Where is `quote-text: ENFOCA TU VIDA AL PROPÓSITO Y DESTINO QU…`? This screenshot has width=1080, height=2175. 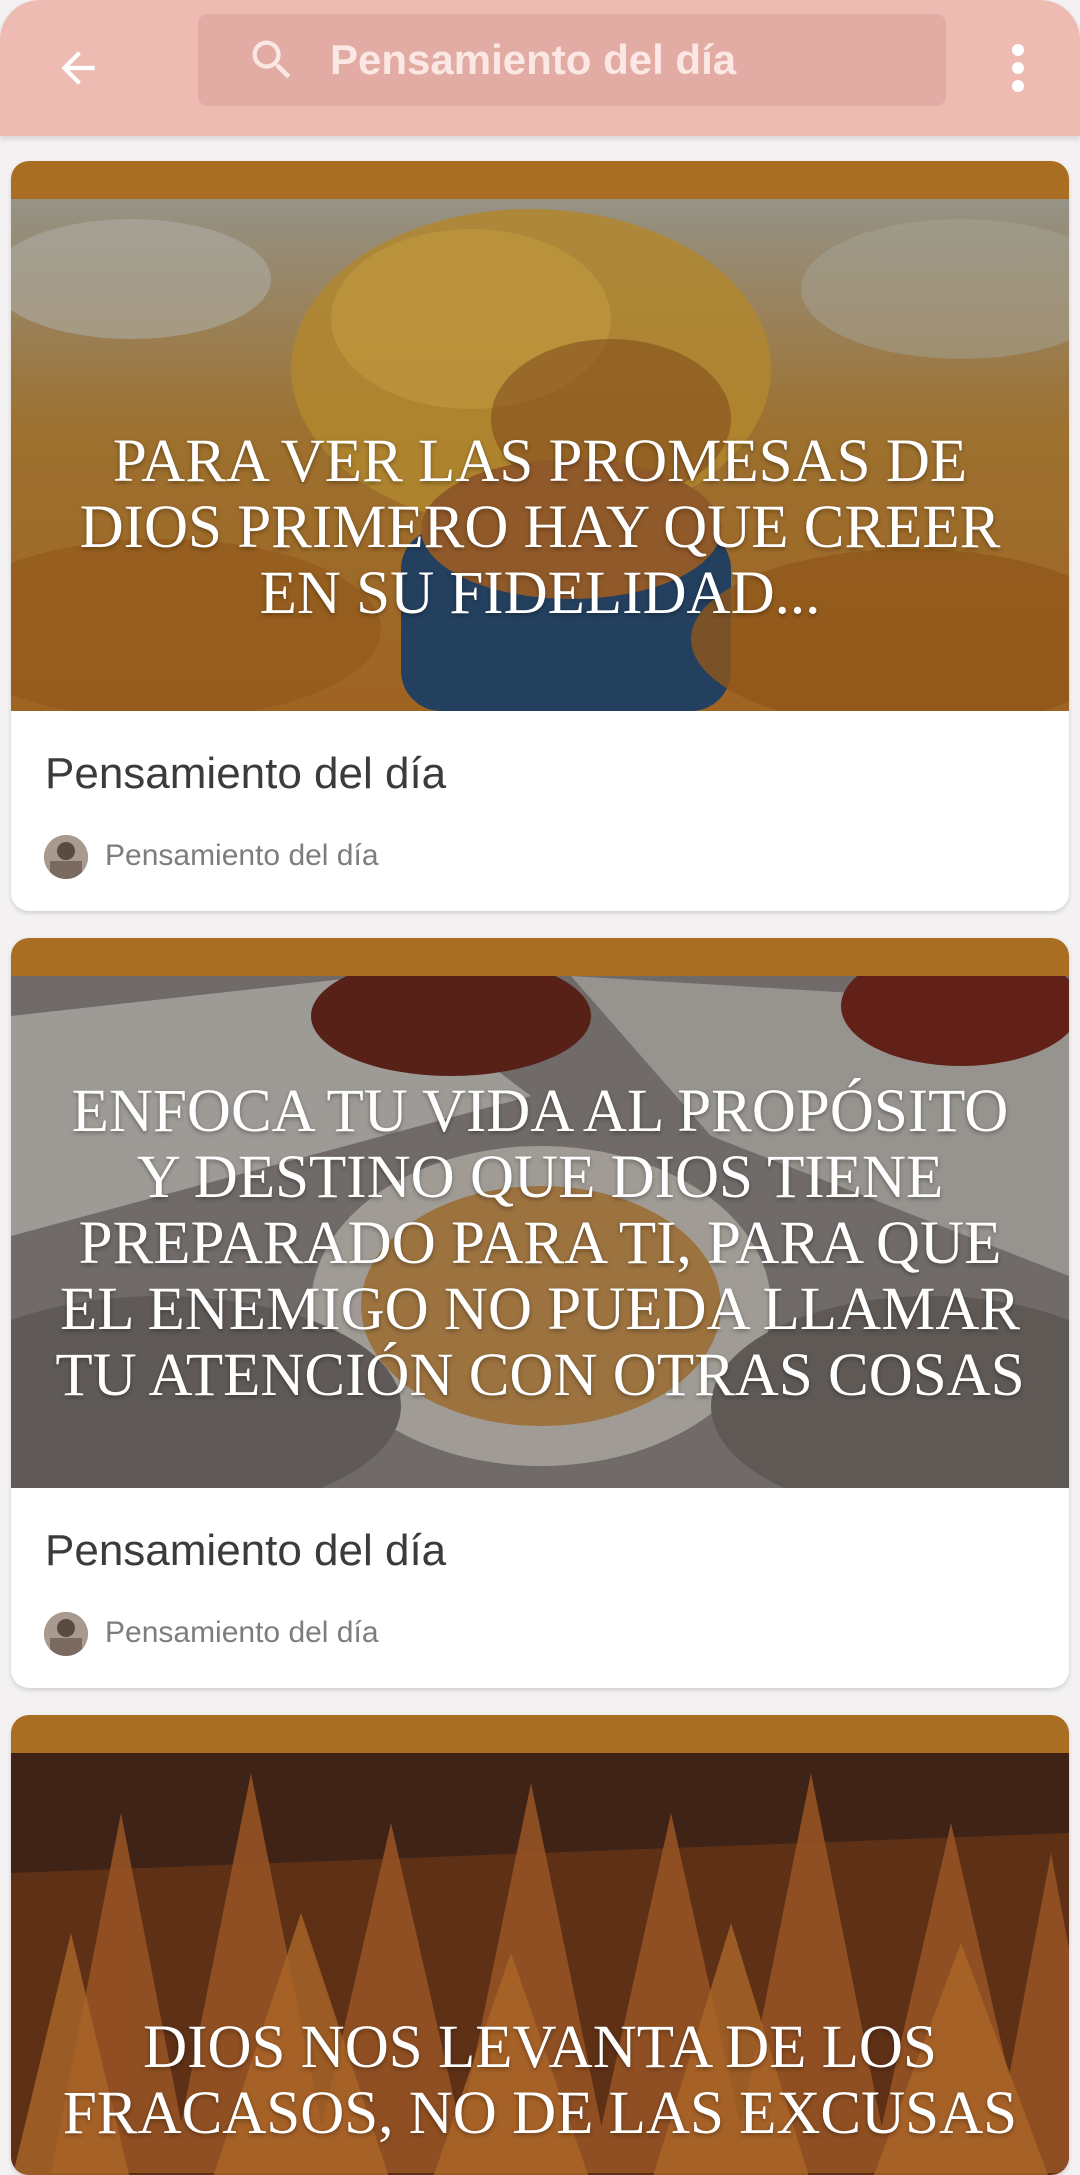 quote-text: ENFOCA TU VIDA AL PROPÓSITO Y DESTINO QU… is located at coordinates (540, 1243).